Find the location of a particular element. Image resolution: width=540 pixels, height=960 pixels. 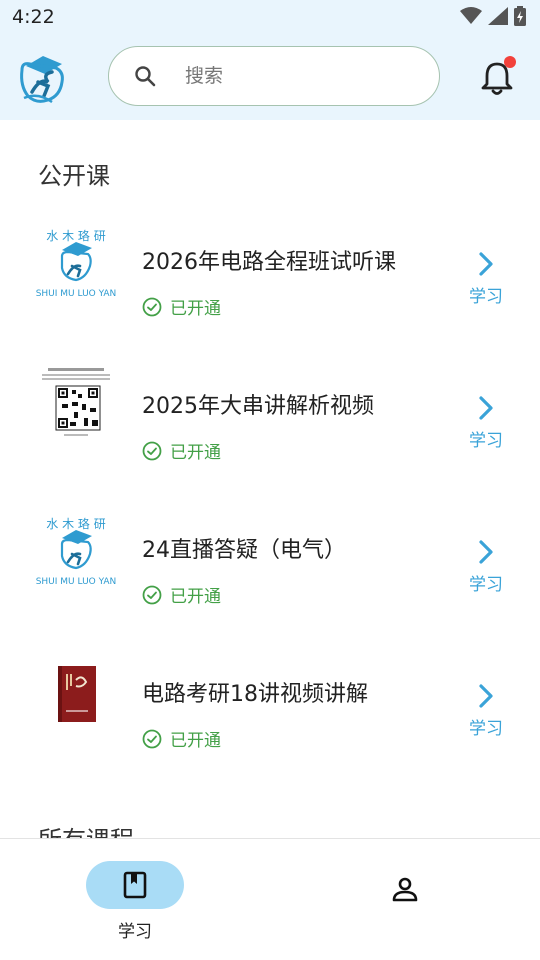

top-header-area: 4:22 is located at coordinates (270, 60).